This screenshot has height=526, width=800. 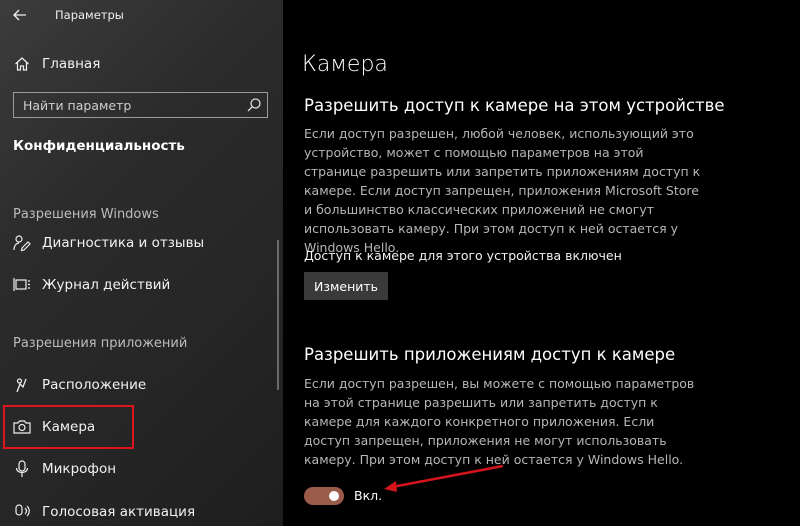 What do you see at coordinates (79, 469) in the screenshot?
I see `sidebar-item-label: Микрофон` at bounding box center [79, 469].